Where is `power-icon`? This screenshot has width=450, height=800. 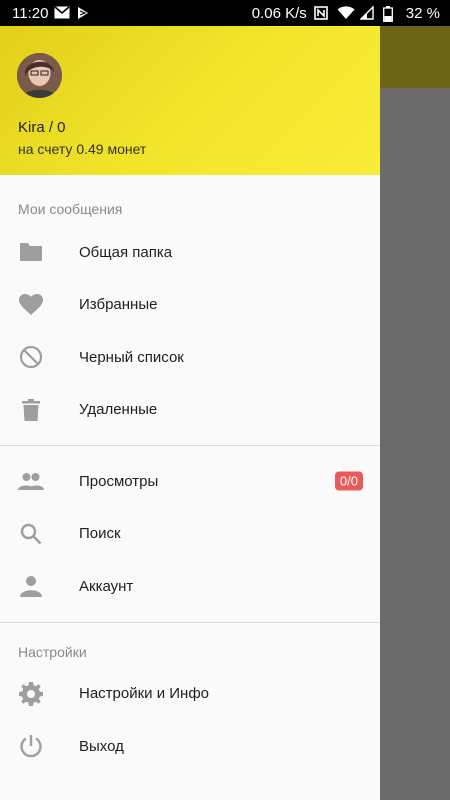 power-icon is located at coordinates (31, 746).